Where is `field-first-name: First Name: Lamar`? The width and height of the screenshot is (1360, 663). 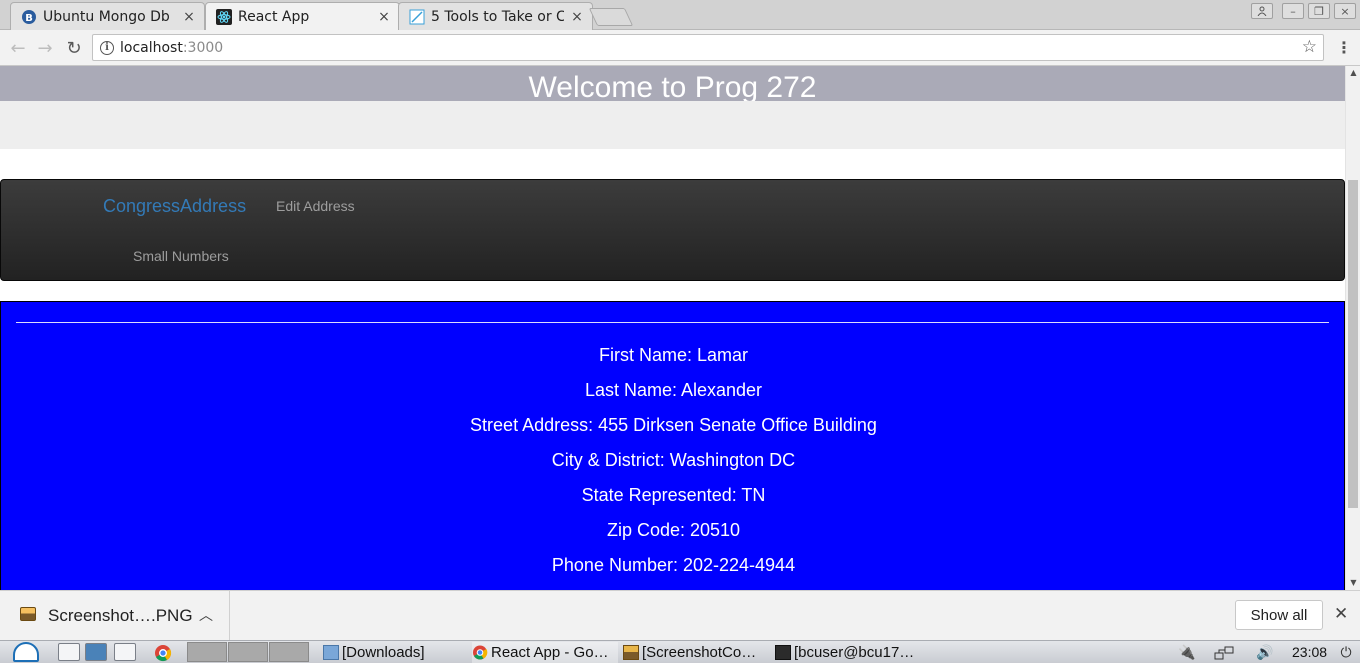
field-first-name: First Name: Lamar is located at coordinates (673, 355).